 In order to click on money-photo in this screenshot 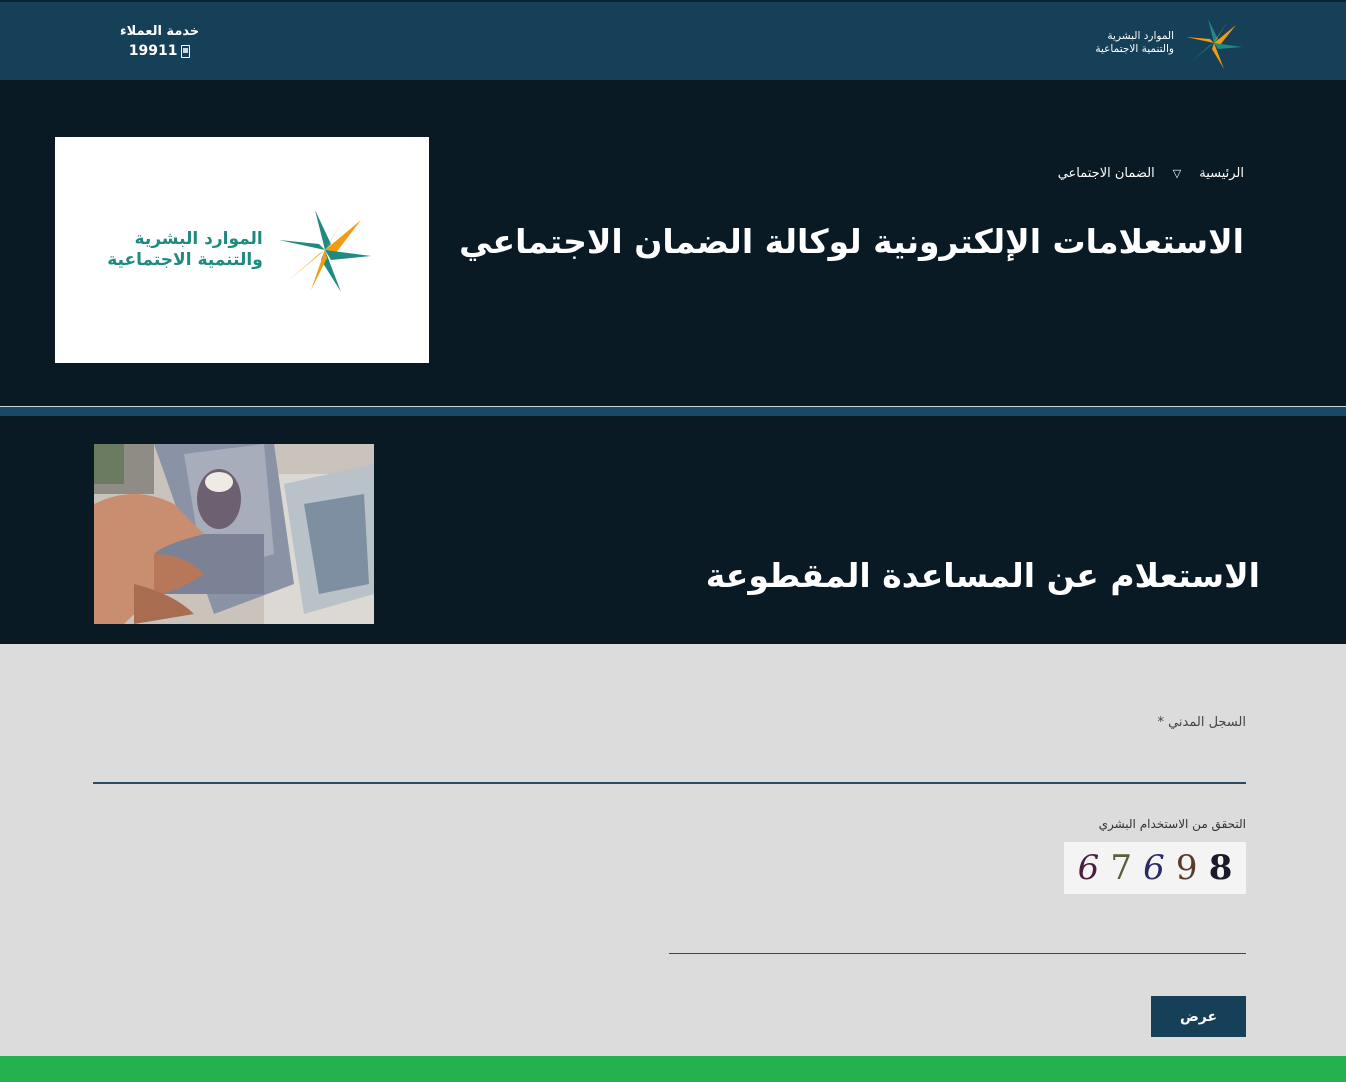, I will do `click(234, 534)`.